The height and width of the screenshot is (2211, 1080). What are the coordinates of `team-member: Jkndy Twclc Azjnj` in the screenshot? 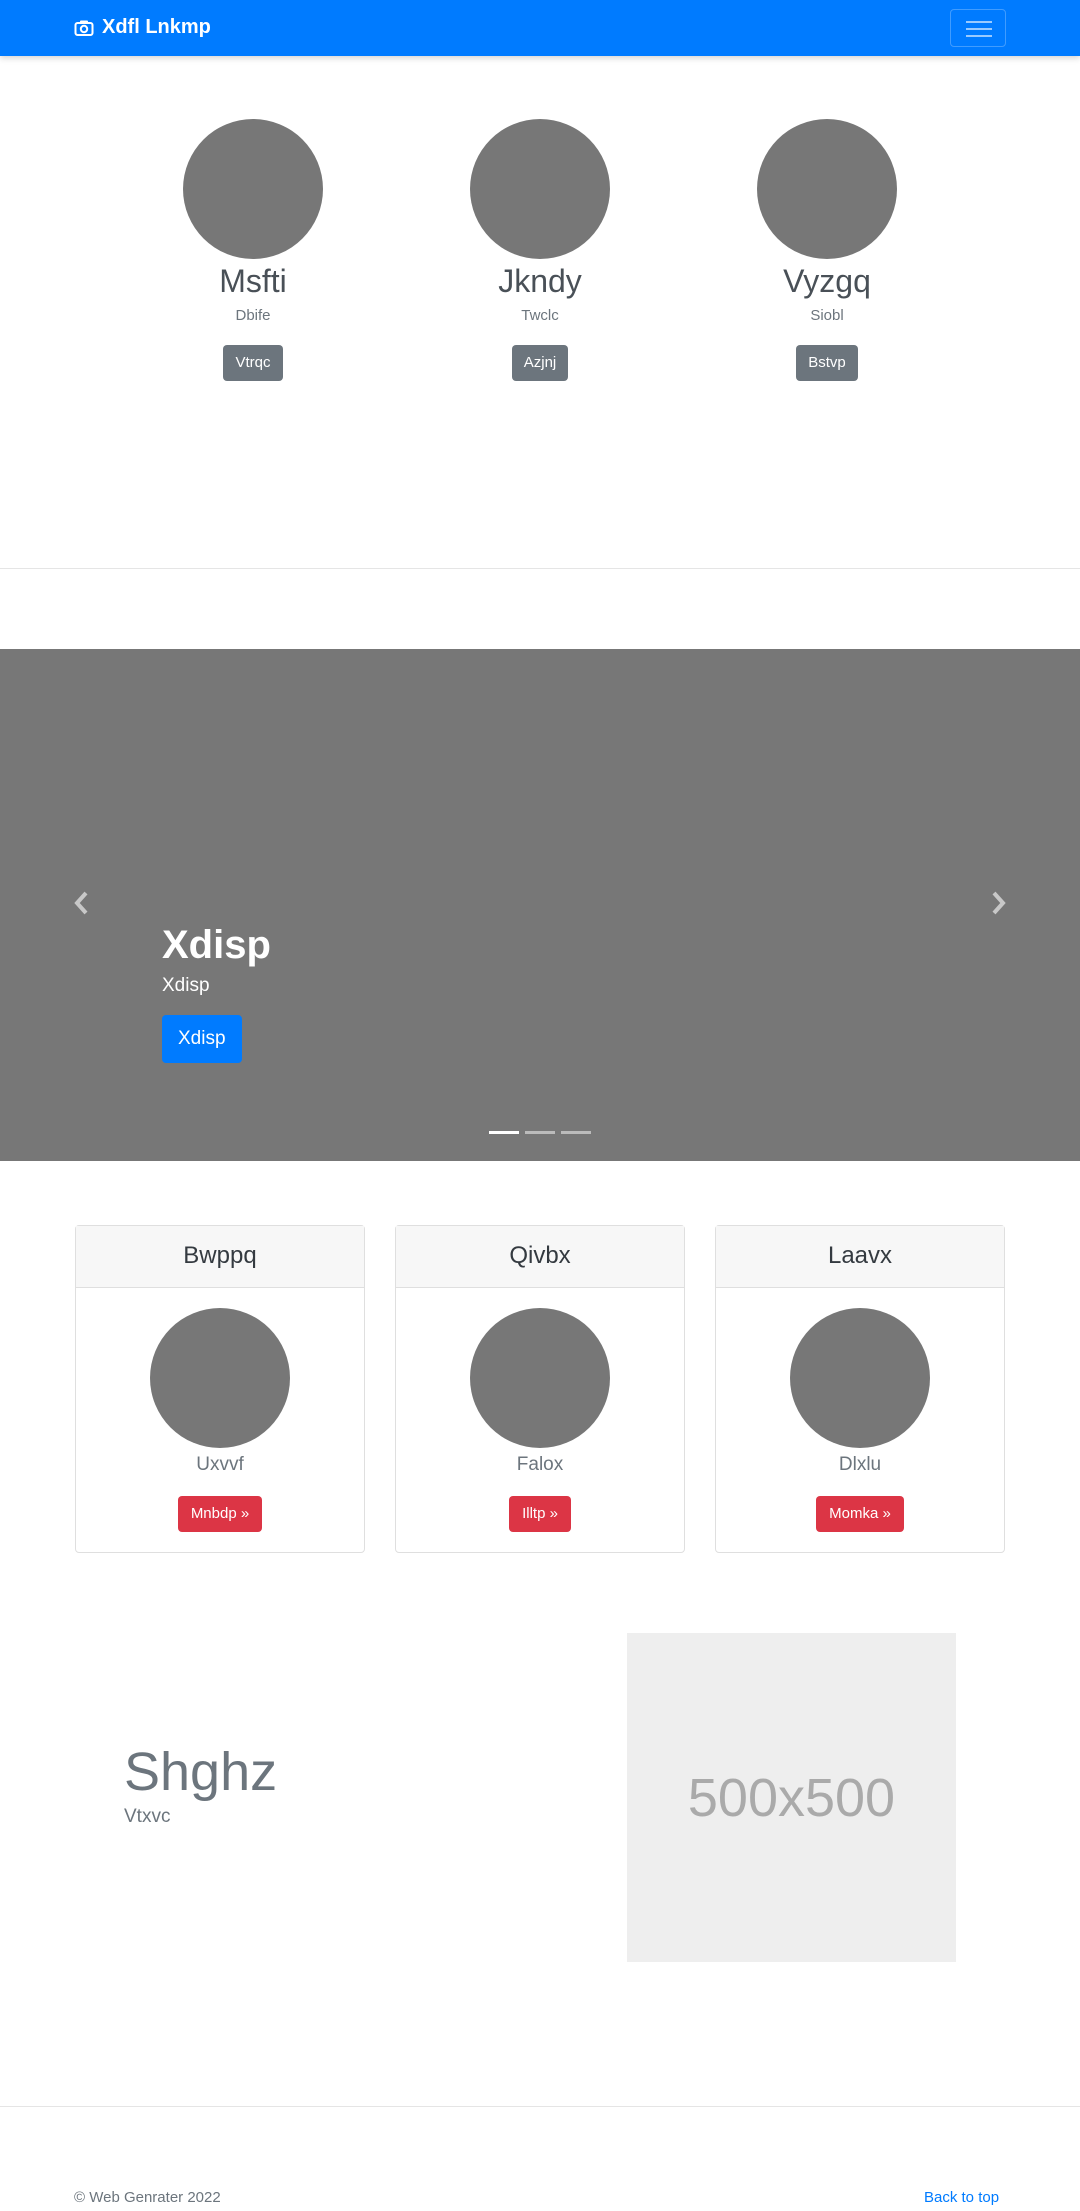 It's located at (540, 250).